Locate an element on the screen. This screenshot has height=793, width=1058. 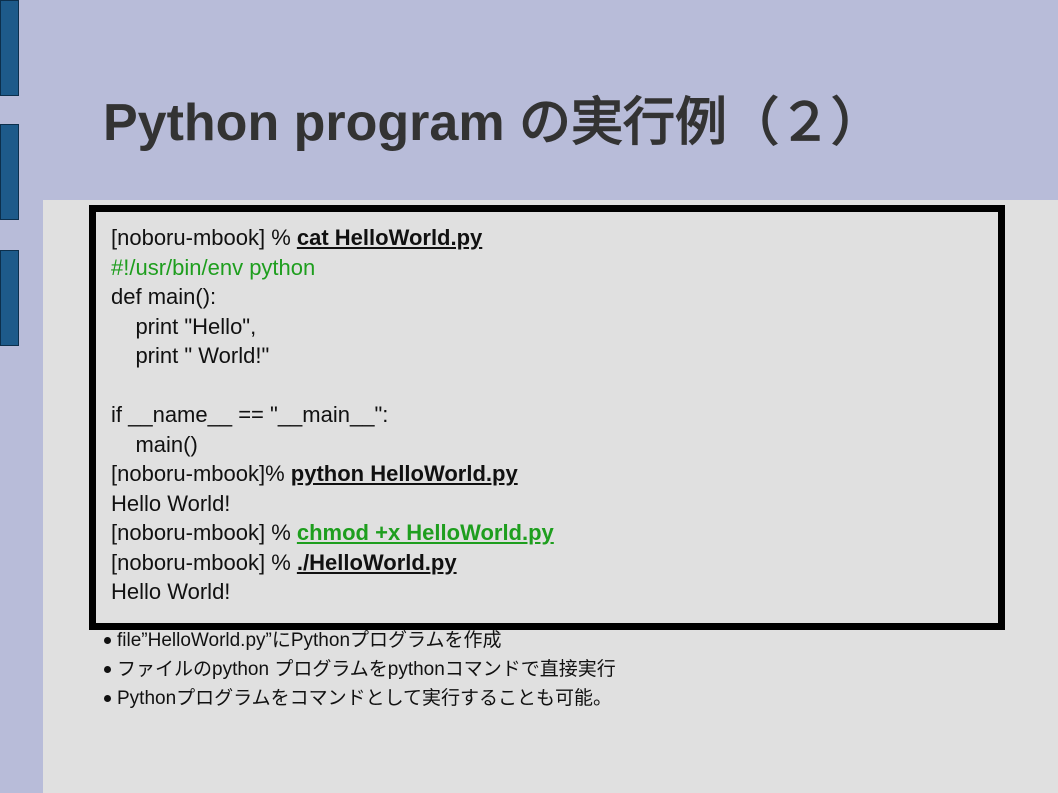
shell-prompt: [noboru-mbook]% is located at coordinates (201, 473).